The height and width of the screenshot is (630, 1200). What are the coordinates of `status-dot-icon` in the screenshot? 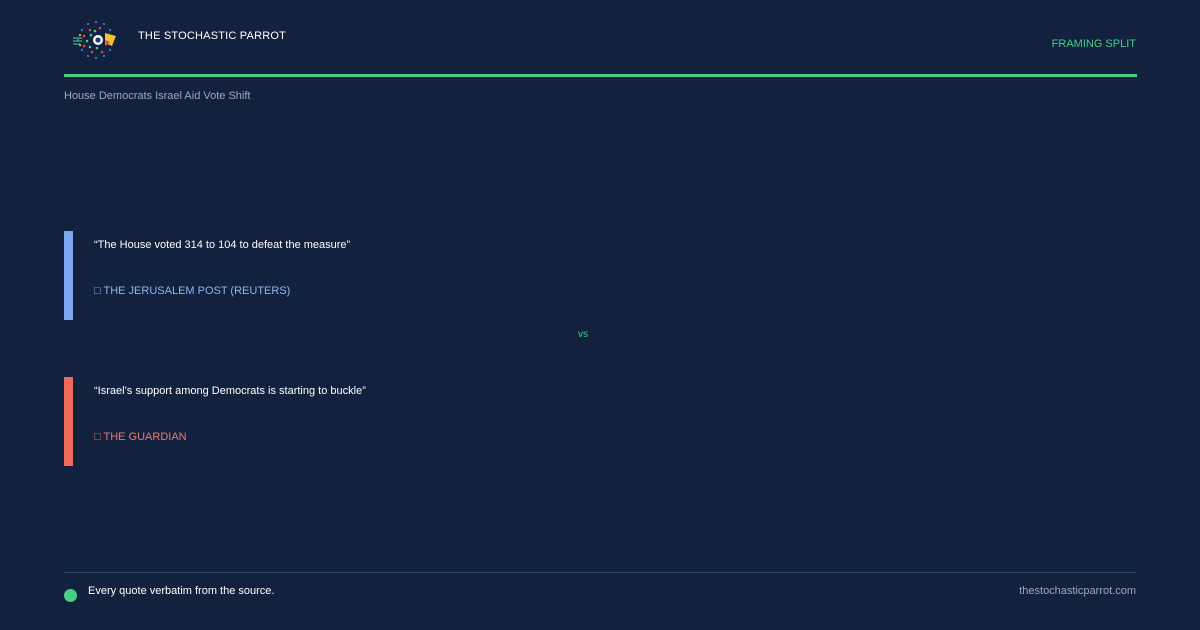 It's located at (70, 595).